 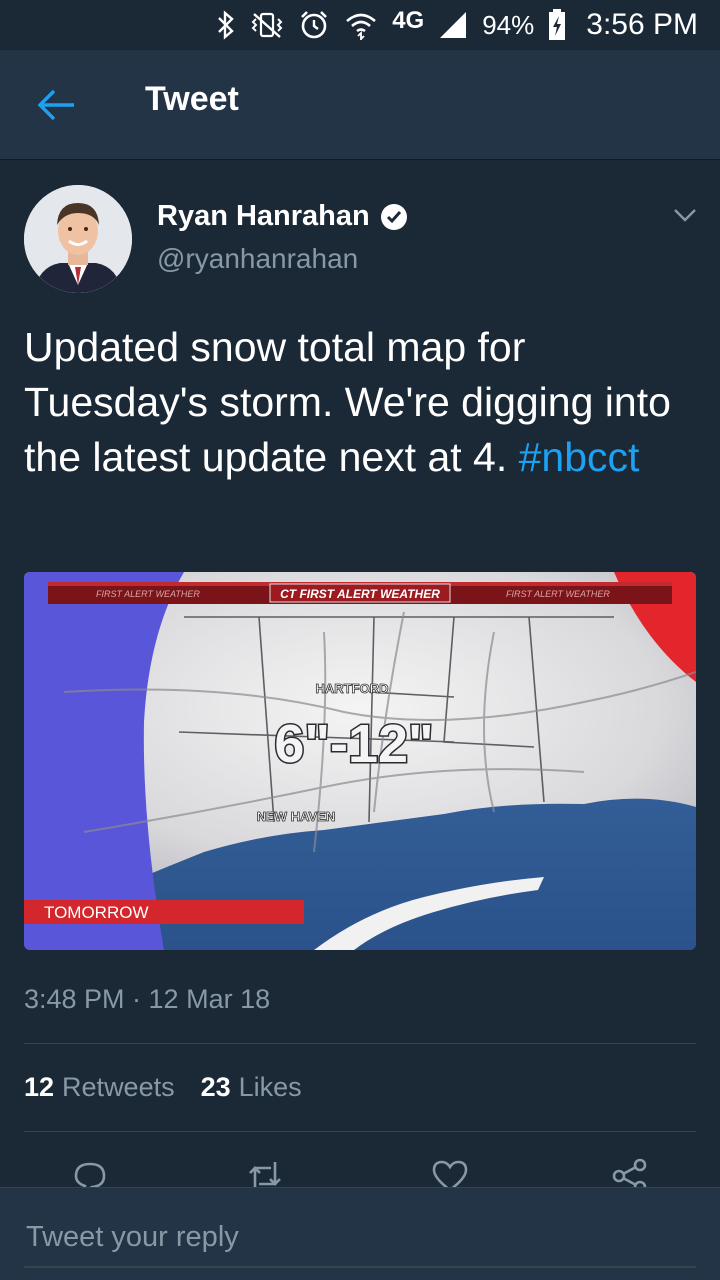 I want to click on battery-percent: 94%, so click(x=508, y=24).